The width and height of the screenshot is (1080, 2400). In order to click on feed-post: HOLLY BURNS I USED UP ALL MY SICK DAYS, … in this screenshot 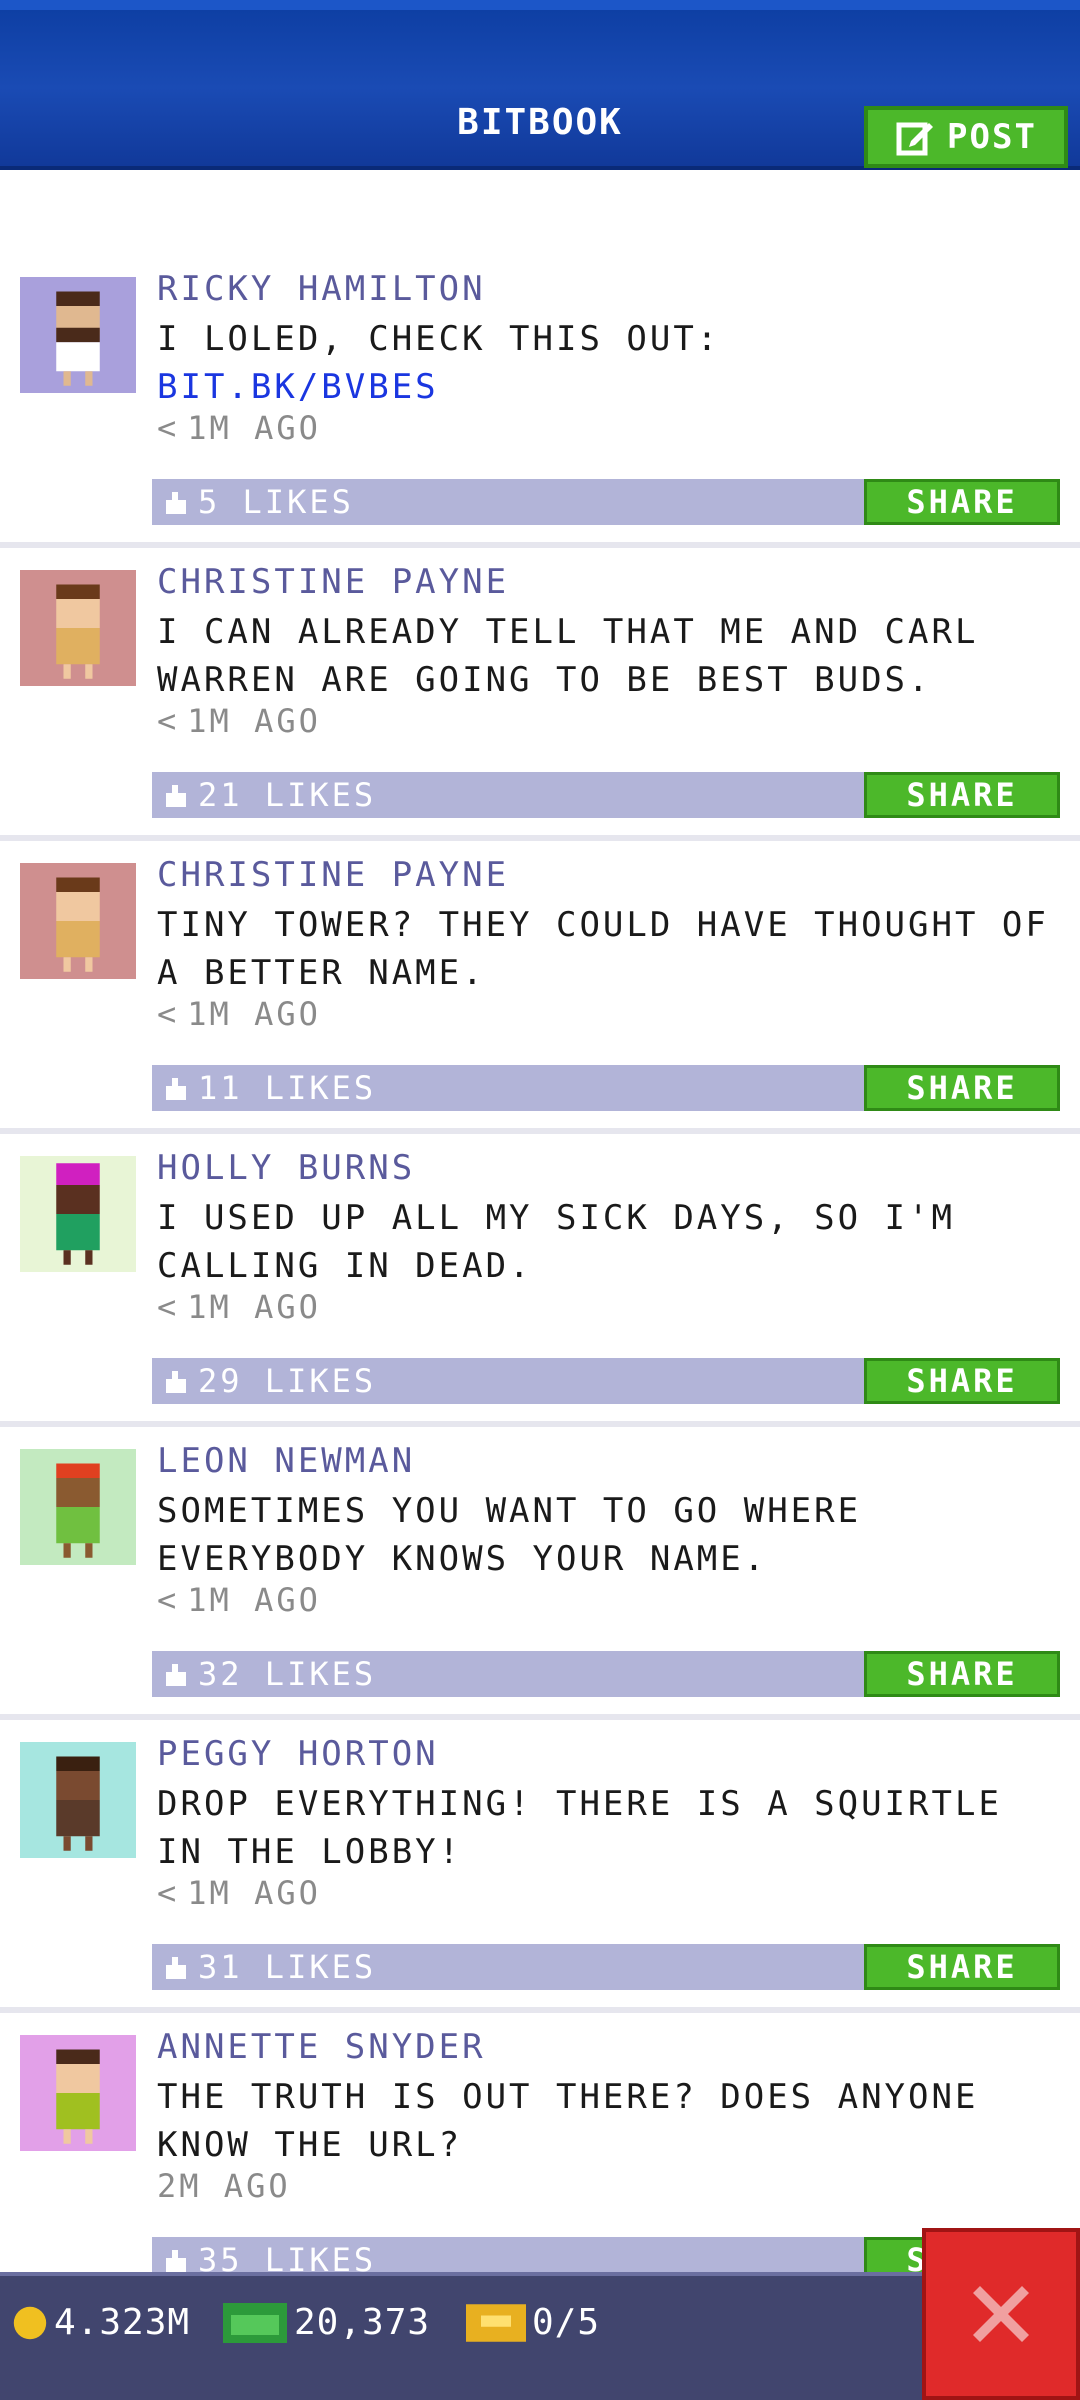, I will do `click(540, 1280)`.